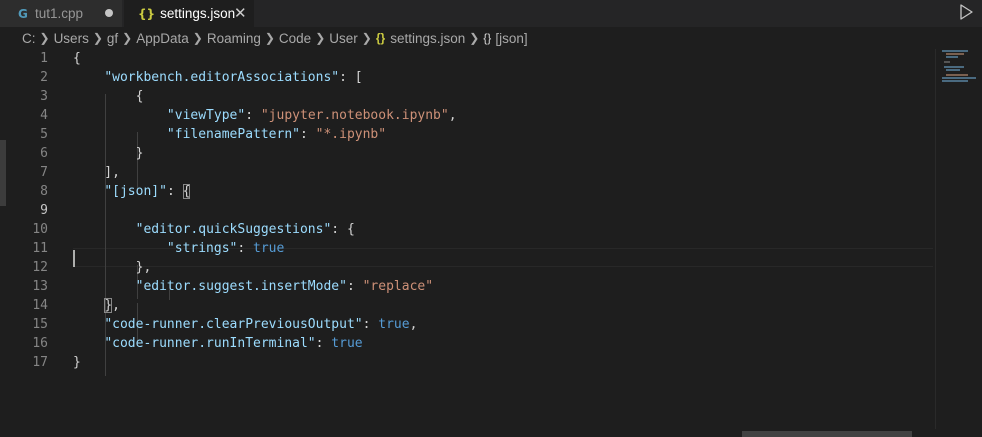 The height and width of the screenshot is (437, 982). I want to click on code-line: 1{, so click(467, 58).